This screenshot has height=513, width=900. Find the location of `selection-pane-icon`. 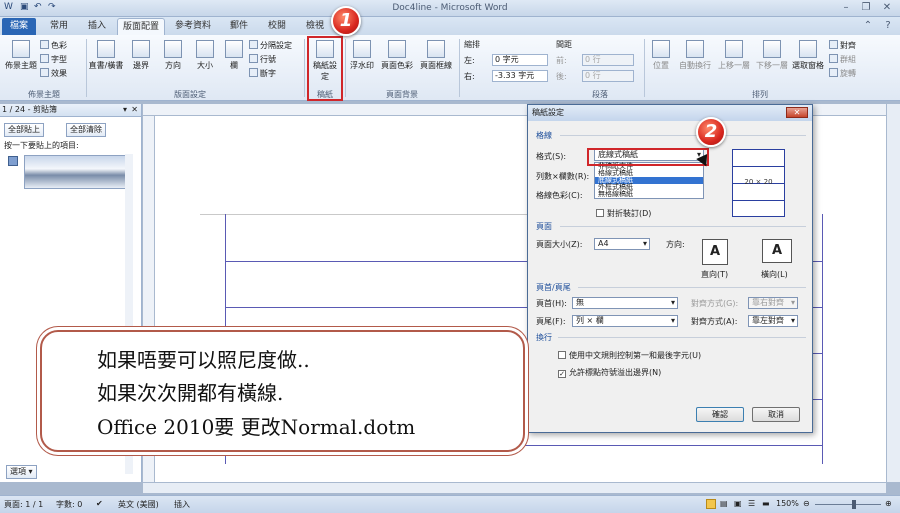

selection-pane-icon is located at coordinates (808, 49).